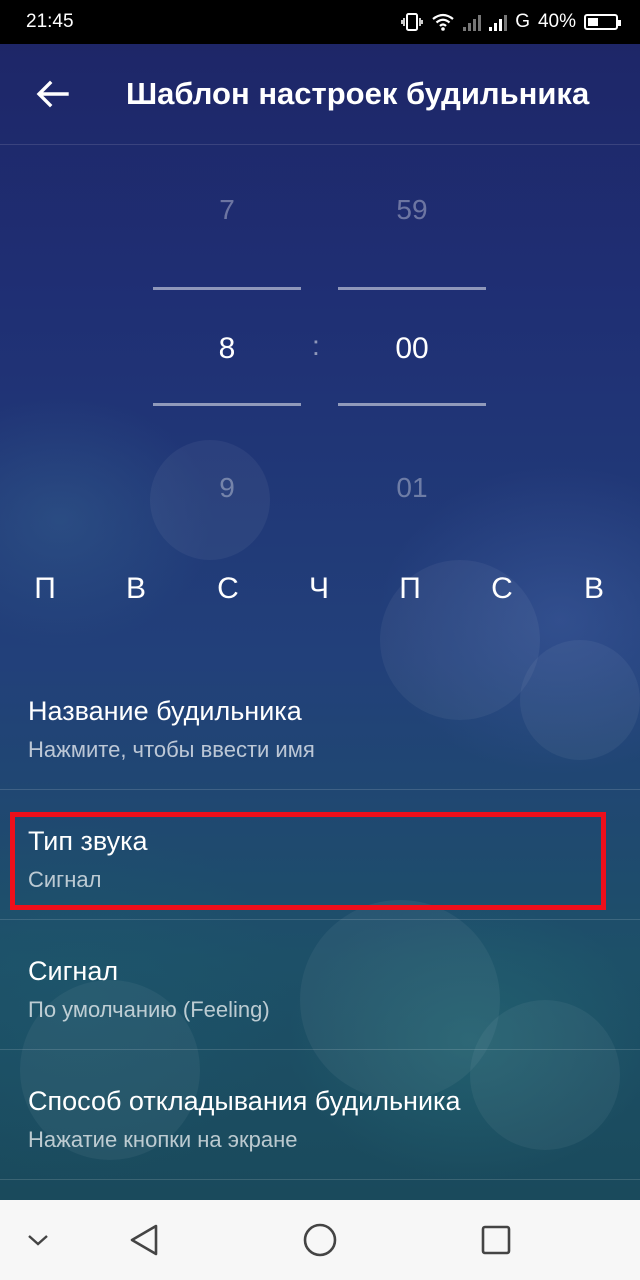 This screenshot has width=640, height=1280. What do you see at coordinates (50, 21) in the screenshot?
I see `status-time: 21:45` at bounding box center [50, 21].